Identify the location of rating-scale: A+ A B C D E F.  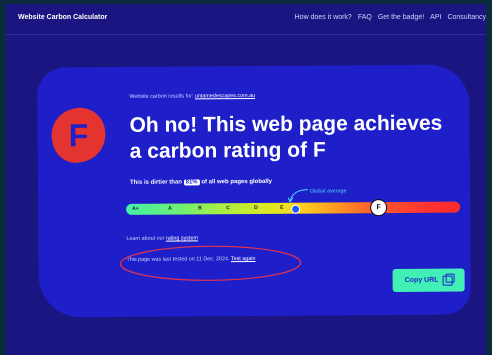
(293, 208).